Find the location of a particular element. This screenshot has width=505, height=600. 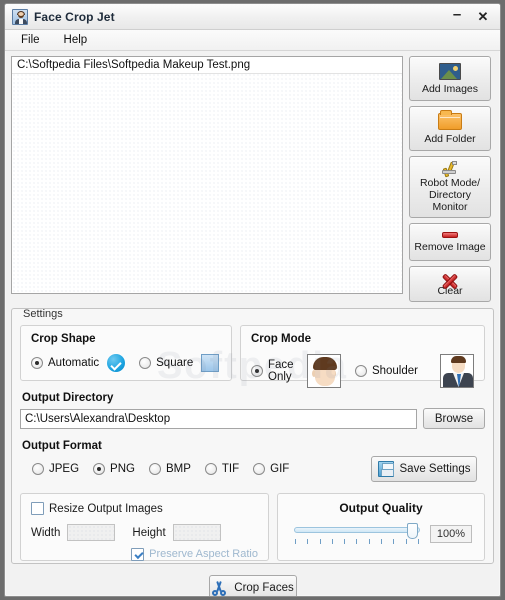

radio-automatic-dot is located at coordinates (37, 363).